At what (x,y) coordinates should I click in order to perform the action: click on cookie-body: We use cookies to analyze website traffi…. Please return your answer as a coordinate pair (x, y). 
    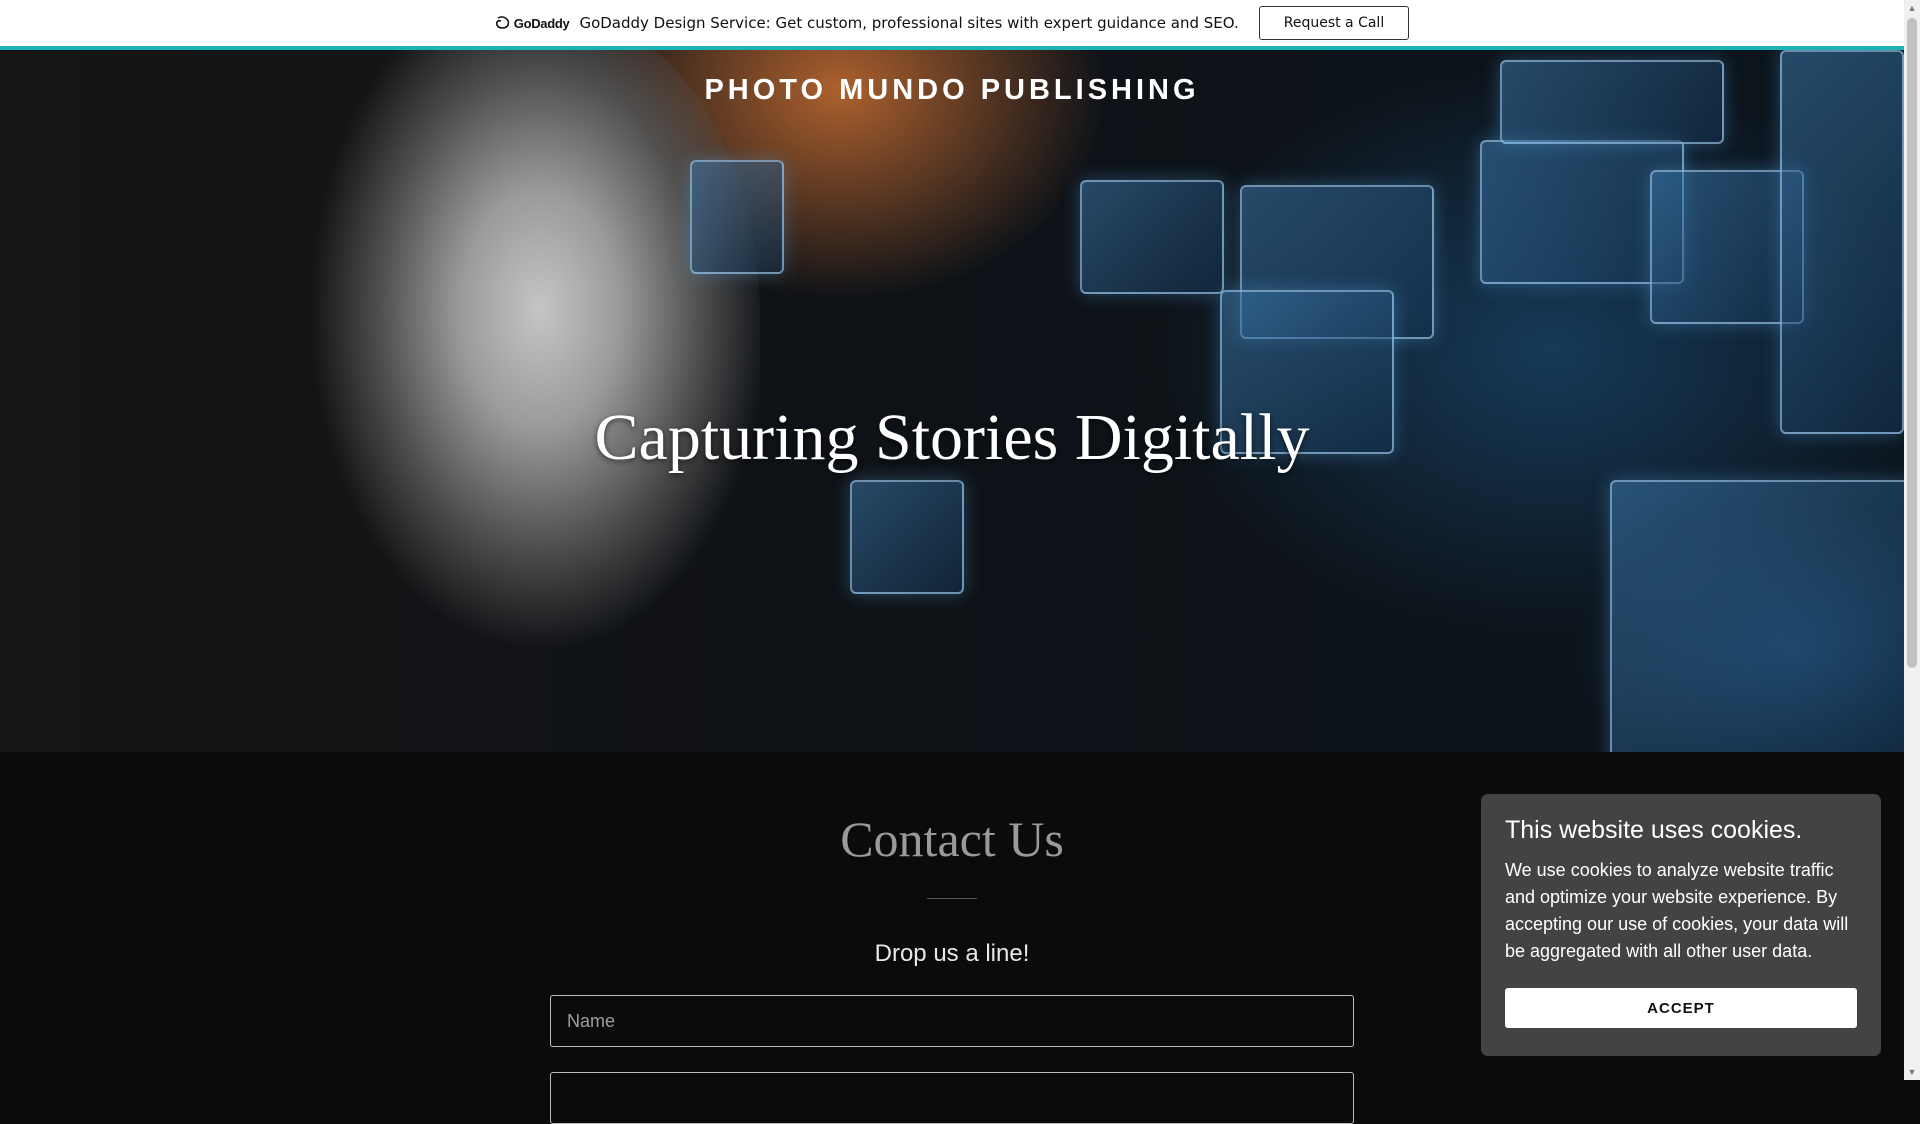
    Looking at the image, I should click on (1677, 910).